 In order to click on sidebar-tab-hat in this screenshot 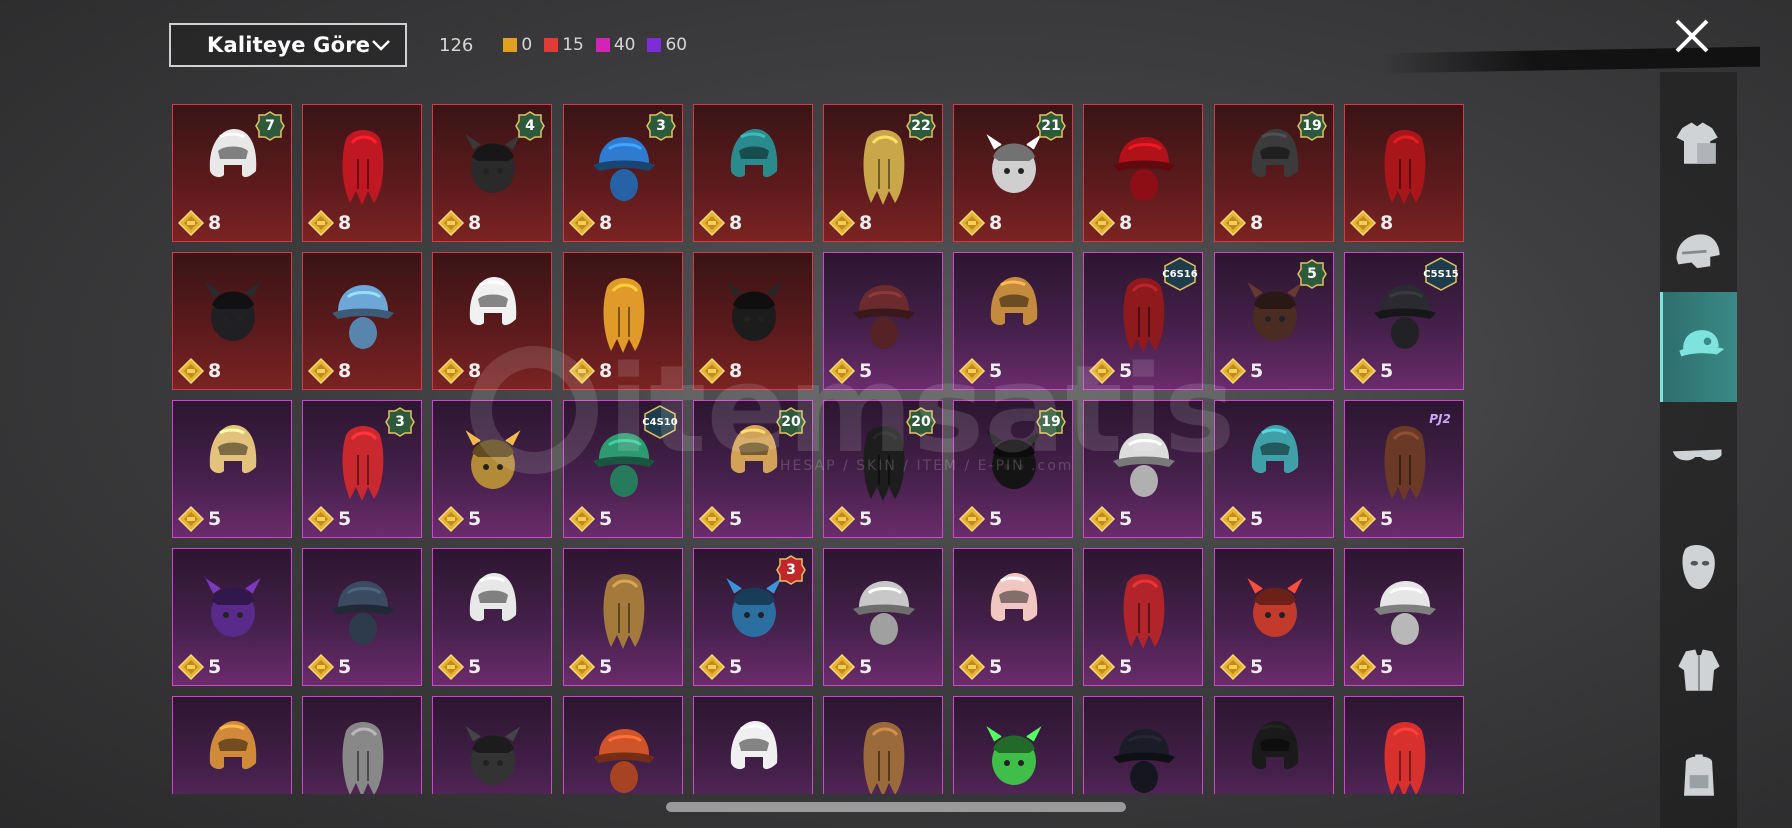, I will do `click(1698, 347)`.